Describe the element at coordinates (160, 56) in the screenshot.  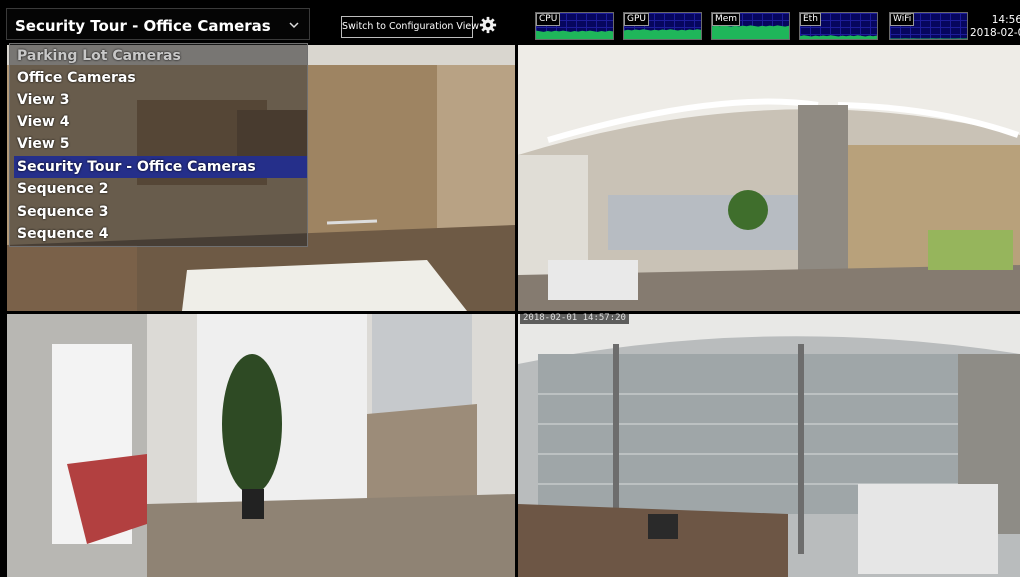
I see `view-menu-item: Parking Lot Cameras` at that location.